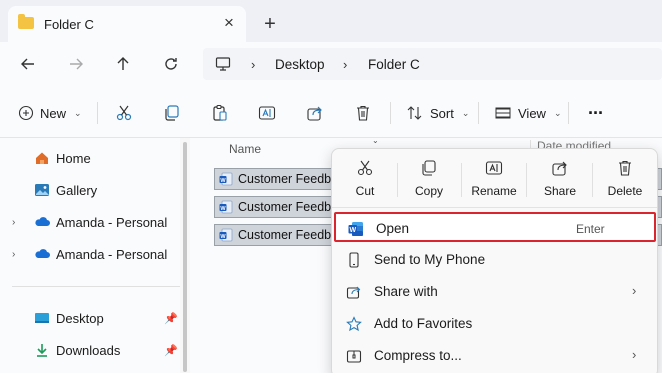  Describe the element at coordinates (270, 24) in the screenshot. I see `new-tab-button: +` at that location.